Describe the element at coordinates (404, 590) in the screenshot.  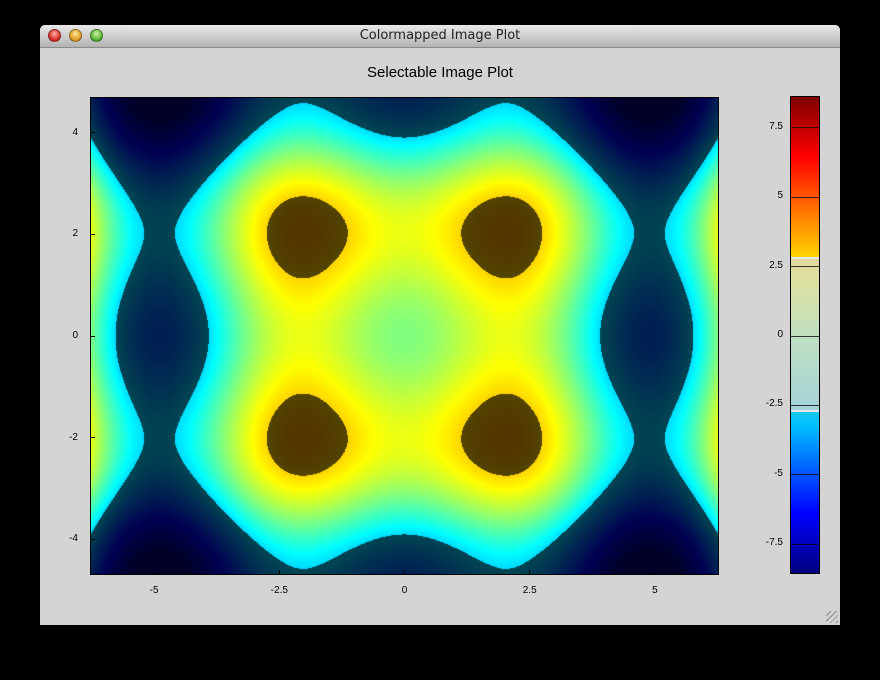
I see `x-tick-label: 0` at that location.